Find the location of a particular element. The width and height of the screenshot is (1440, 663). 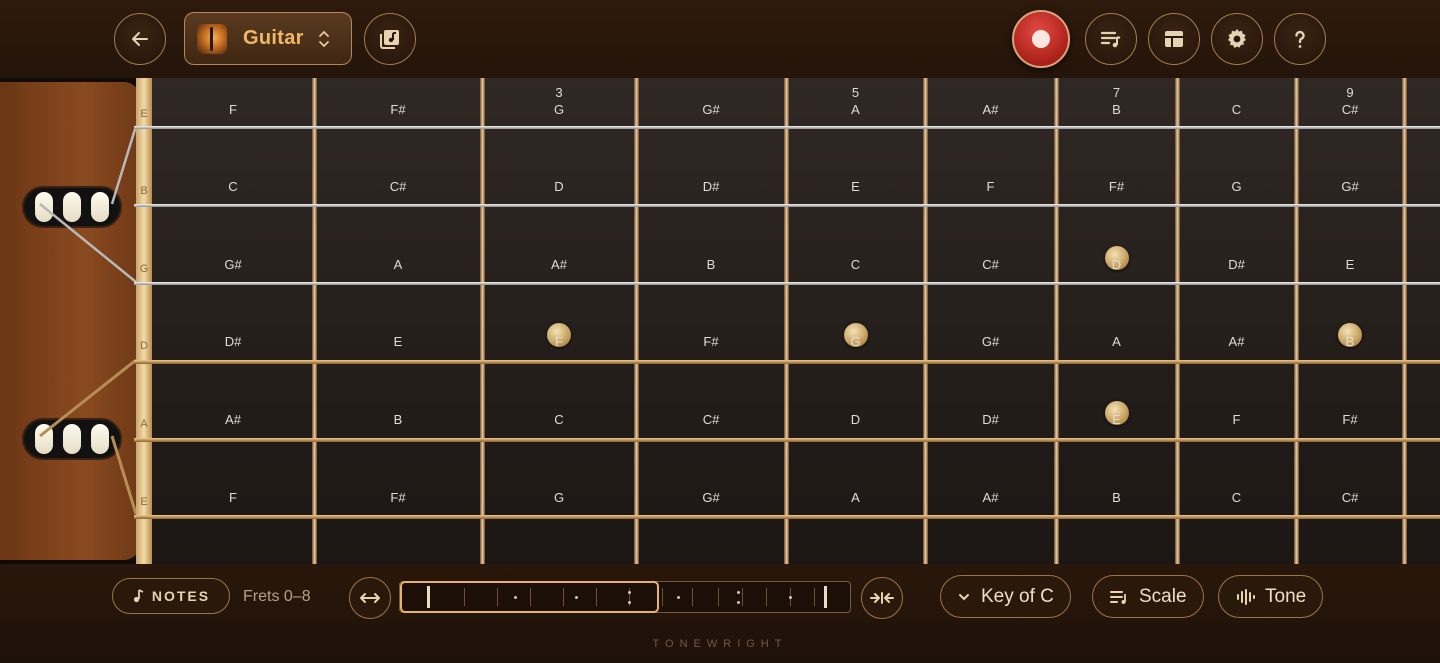

gear-icon is located at coordinates (1237, 38).